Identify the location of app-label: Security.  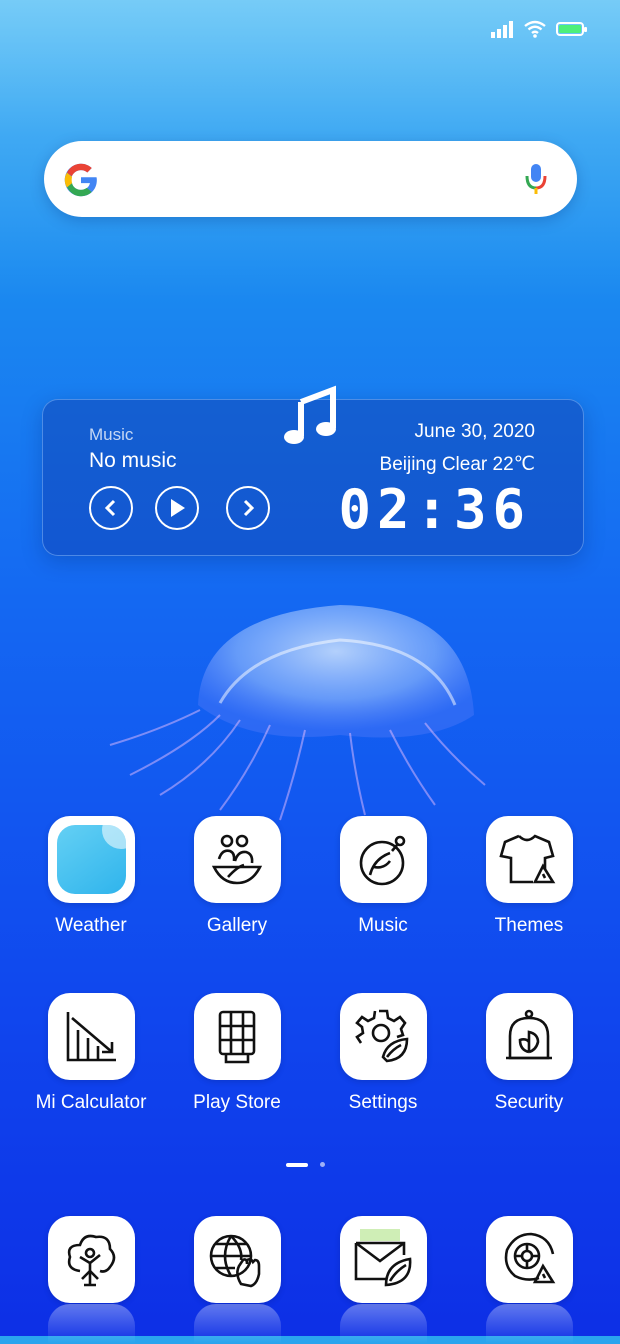
(529, 1102).